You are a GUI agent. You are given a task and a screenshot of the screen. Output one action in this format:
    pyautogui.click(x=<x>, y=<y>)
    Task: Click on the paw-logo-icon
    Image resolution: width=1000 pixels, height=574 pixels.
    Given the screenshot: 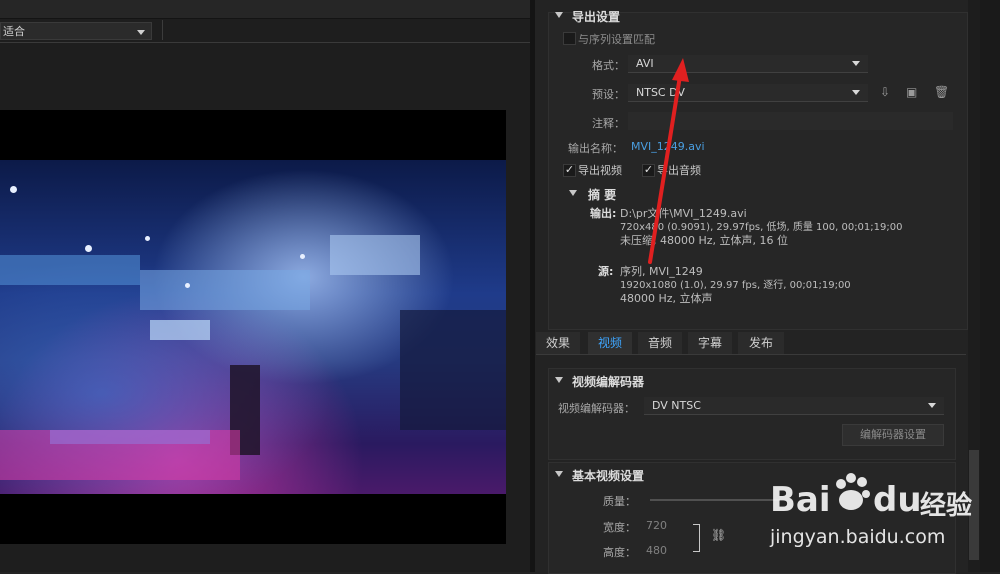 What is the action you would take?
    pyautogui.click(x=852, y=492)
    